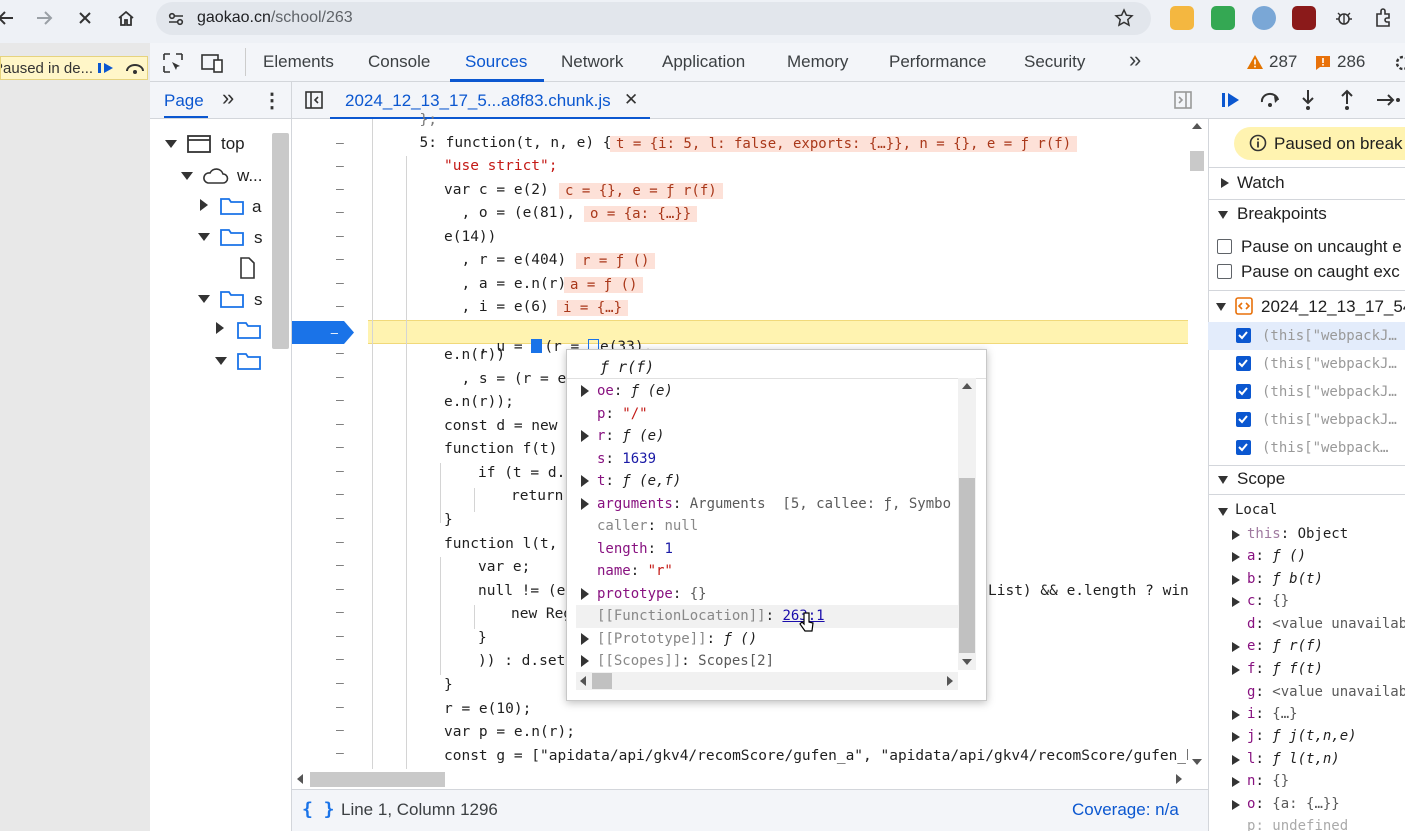  I want to click on popover-row: oe: ƒ (e), so click(635, 391).